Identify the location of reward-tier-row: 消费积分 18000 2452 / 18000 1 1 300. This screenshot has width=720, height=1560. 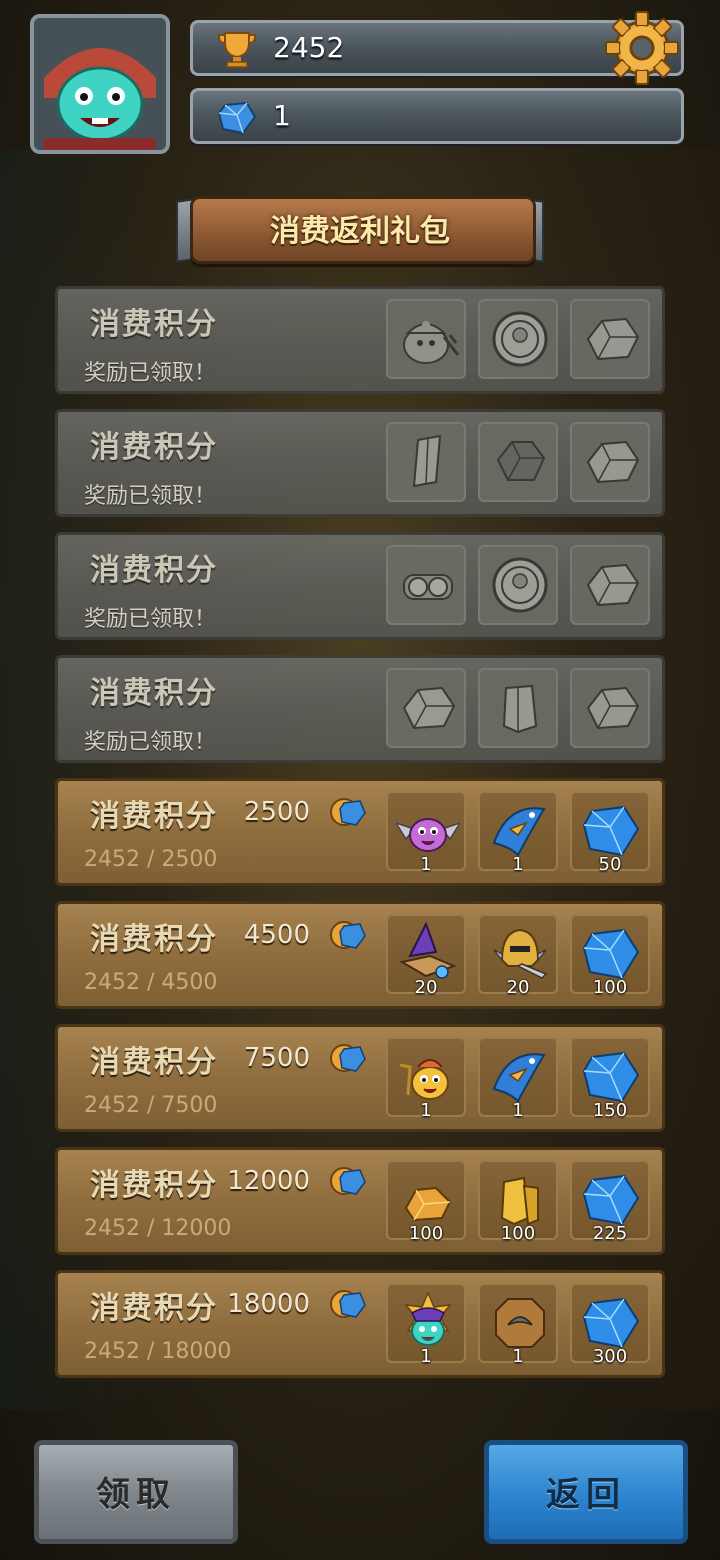
(360, 1324).